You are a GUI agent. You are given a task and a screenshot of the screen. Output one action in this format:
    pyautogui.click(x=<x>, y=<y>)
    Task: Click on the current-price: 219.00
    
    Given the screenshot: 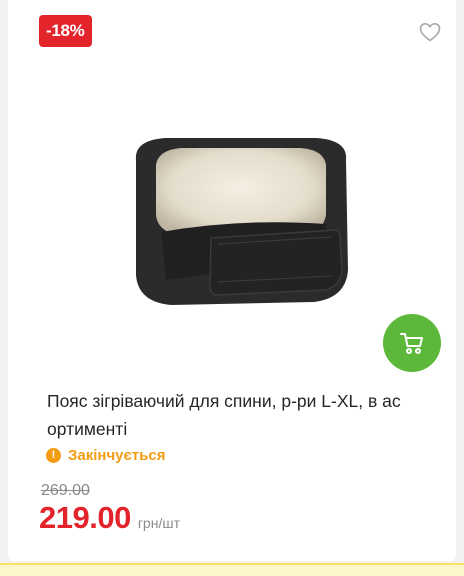 What is the action you would take?
    pyautogui.click(x=85, y=517)
    